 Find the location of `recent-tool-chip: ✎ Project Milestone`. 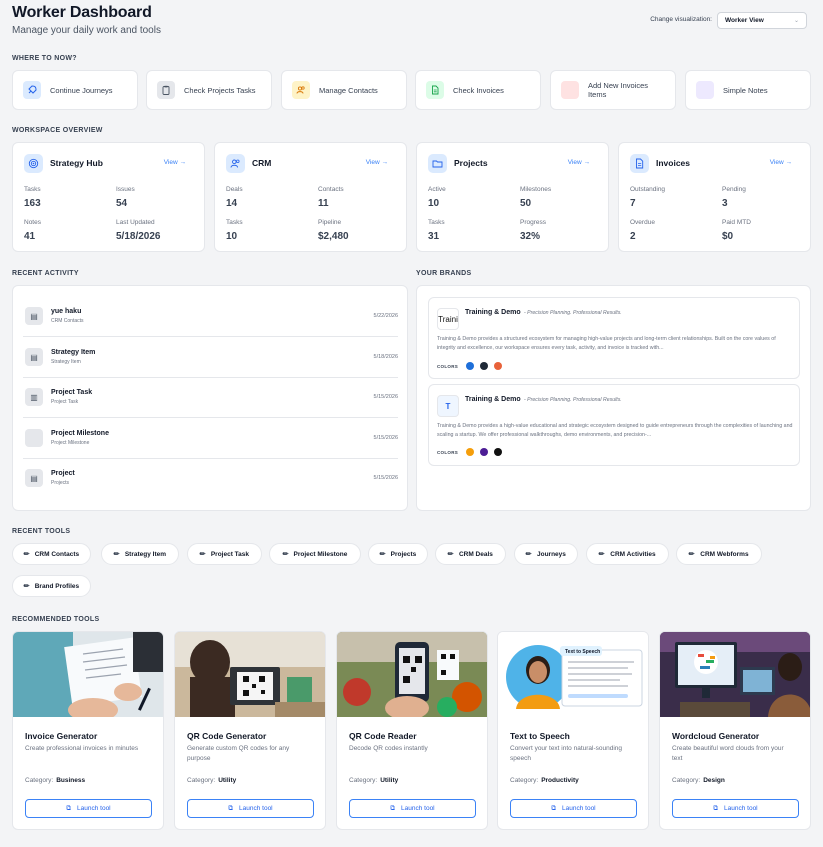

recent-tool-chip: ✎ Project Milestone is located at coordinates (315, 554).